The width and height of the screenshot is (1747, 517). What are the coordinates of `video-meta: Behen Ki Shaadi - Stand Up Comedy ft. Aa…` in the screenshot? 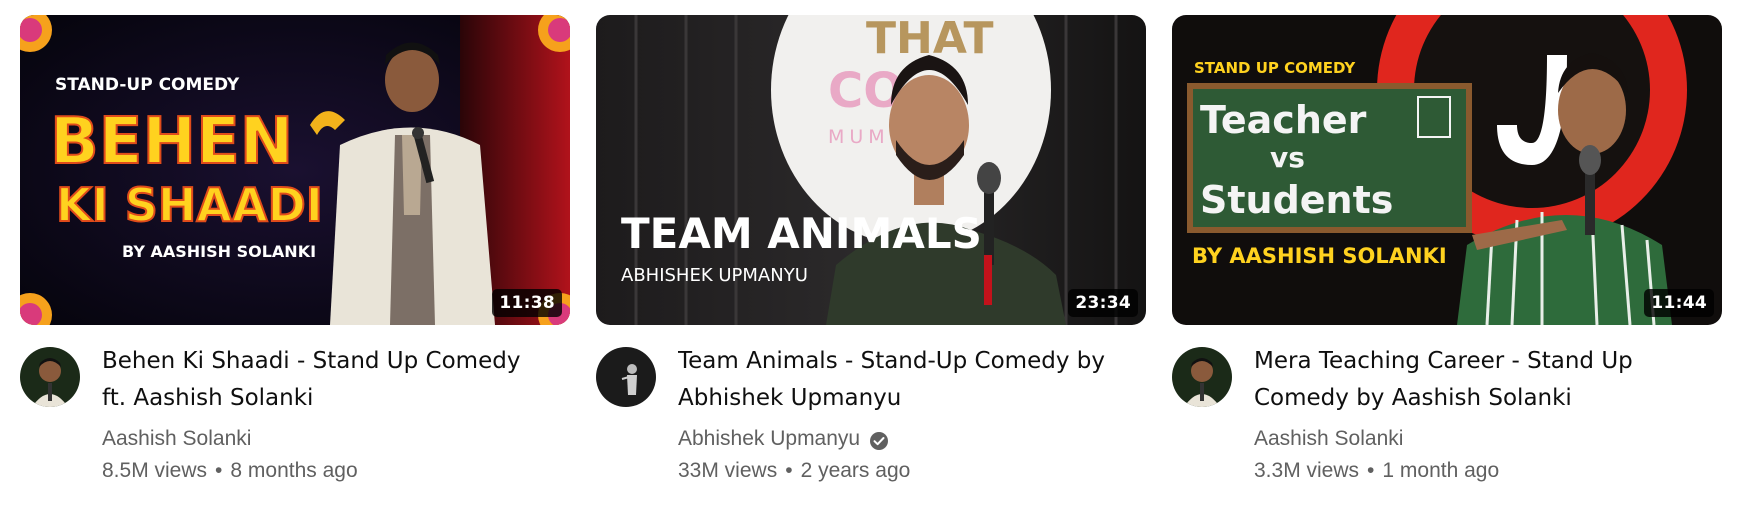 It's located at (295, 415).